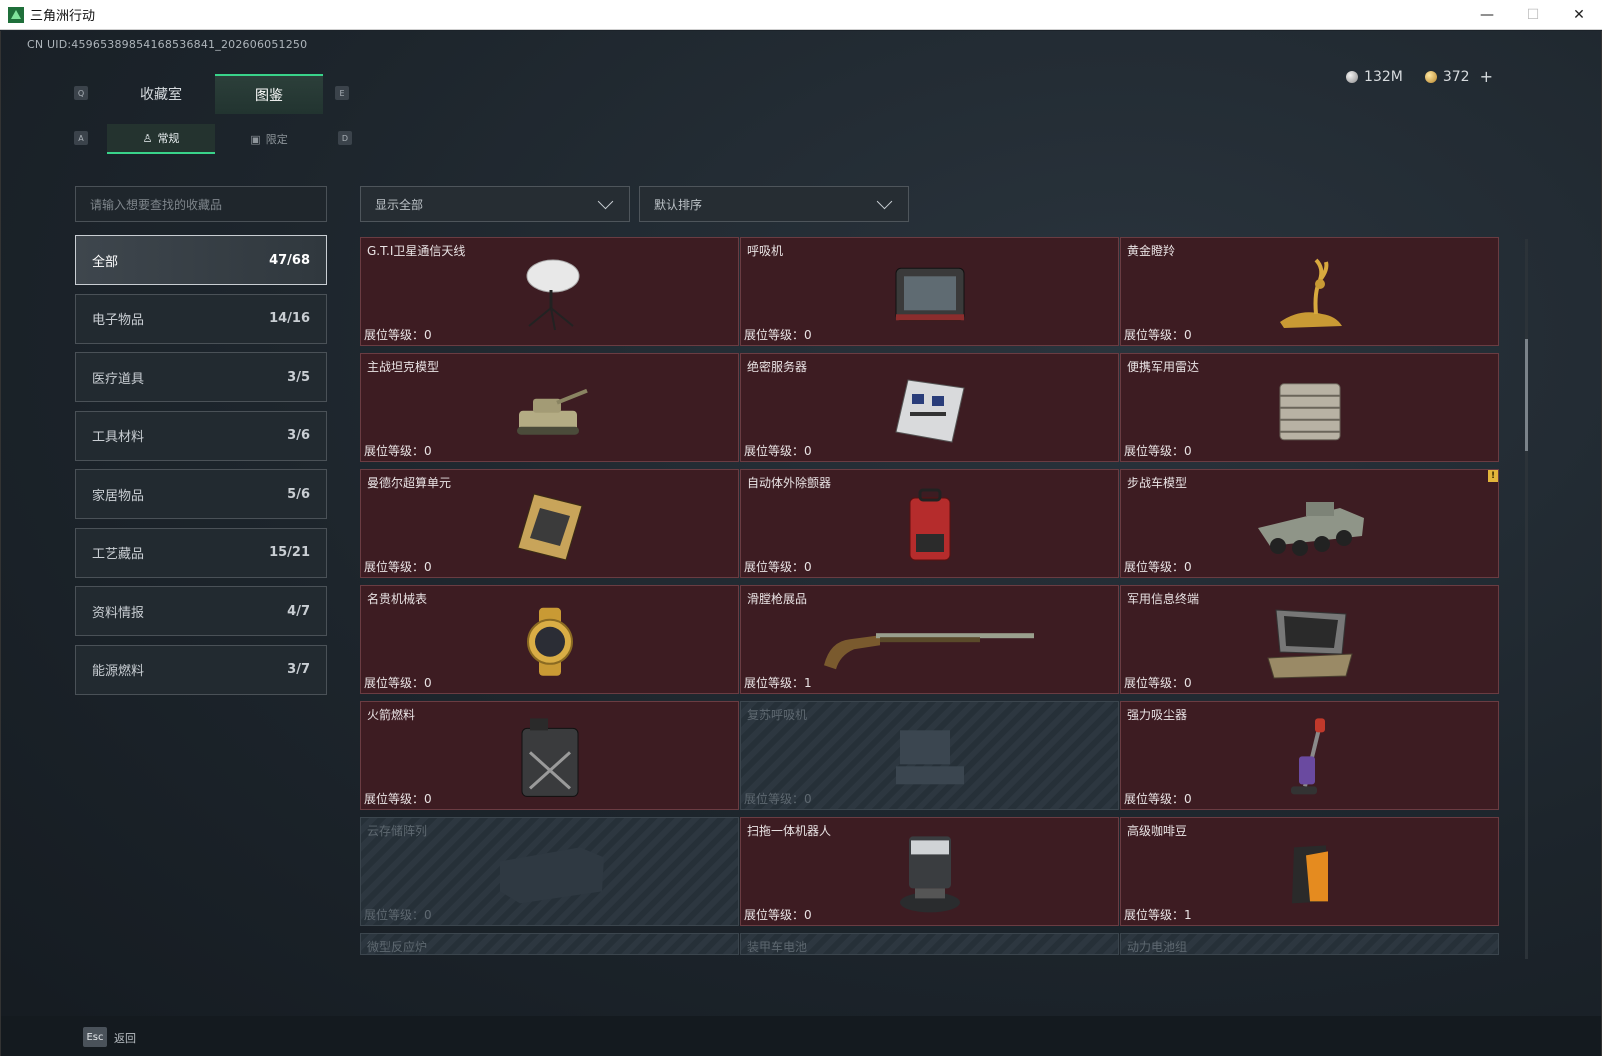 Image resolution: width=1602 pixels, height=1056 pixels. What do you see at coordinates (201, 611) in the screenshot?
I see `category-item: 资料情报 4/7` at bounding box center [201, 611].